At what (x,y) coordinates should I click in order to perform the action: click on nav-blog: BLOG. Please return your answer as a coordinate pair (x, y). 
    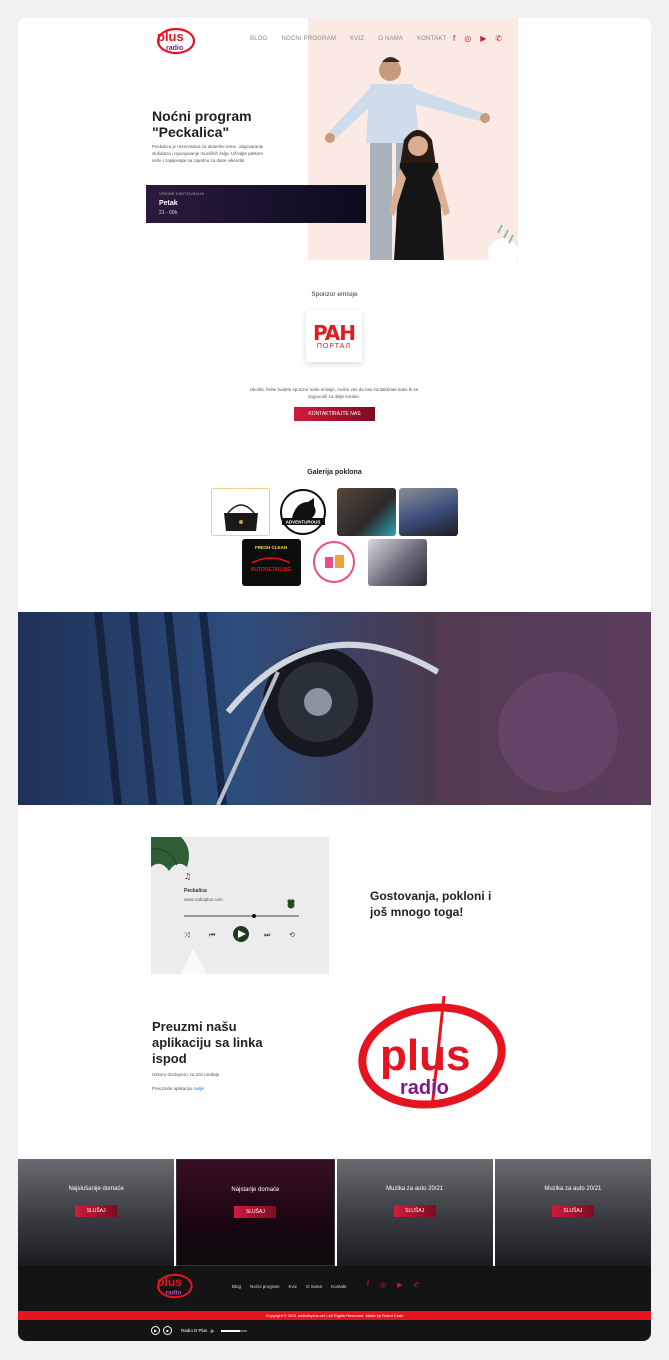
    Looking at the image, I should click on (258, 39).